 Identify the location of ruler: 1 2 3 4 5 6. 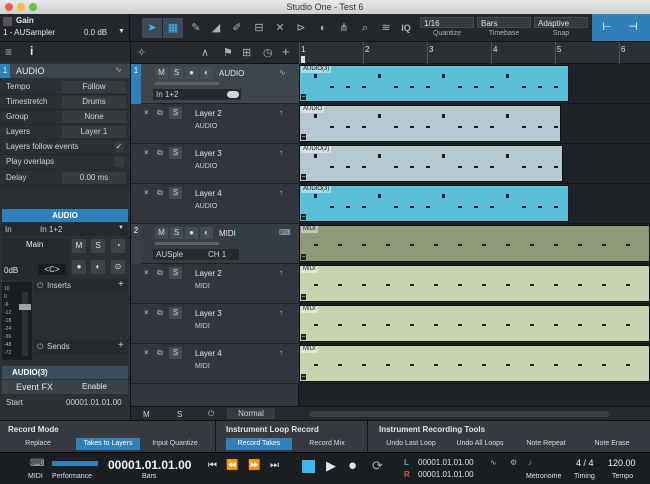
(474, 53).